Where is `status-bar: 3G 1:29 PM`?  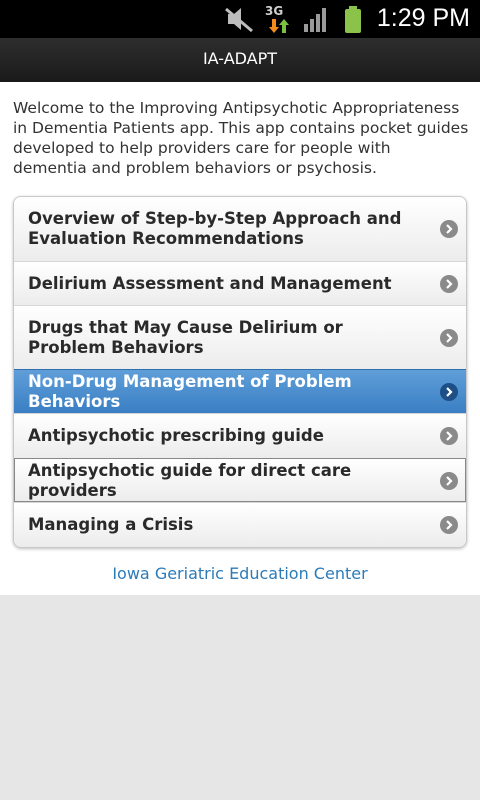 status-bar: 3G 1:29 PM is located at coordinates (240, 19).